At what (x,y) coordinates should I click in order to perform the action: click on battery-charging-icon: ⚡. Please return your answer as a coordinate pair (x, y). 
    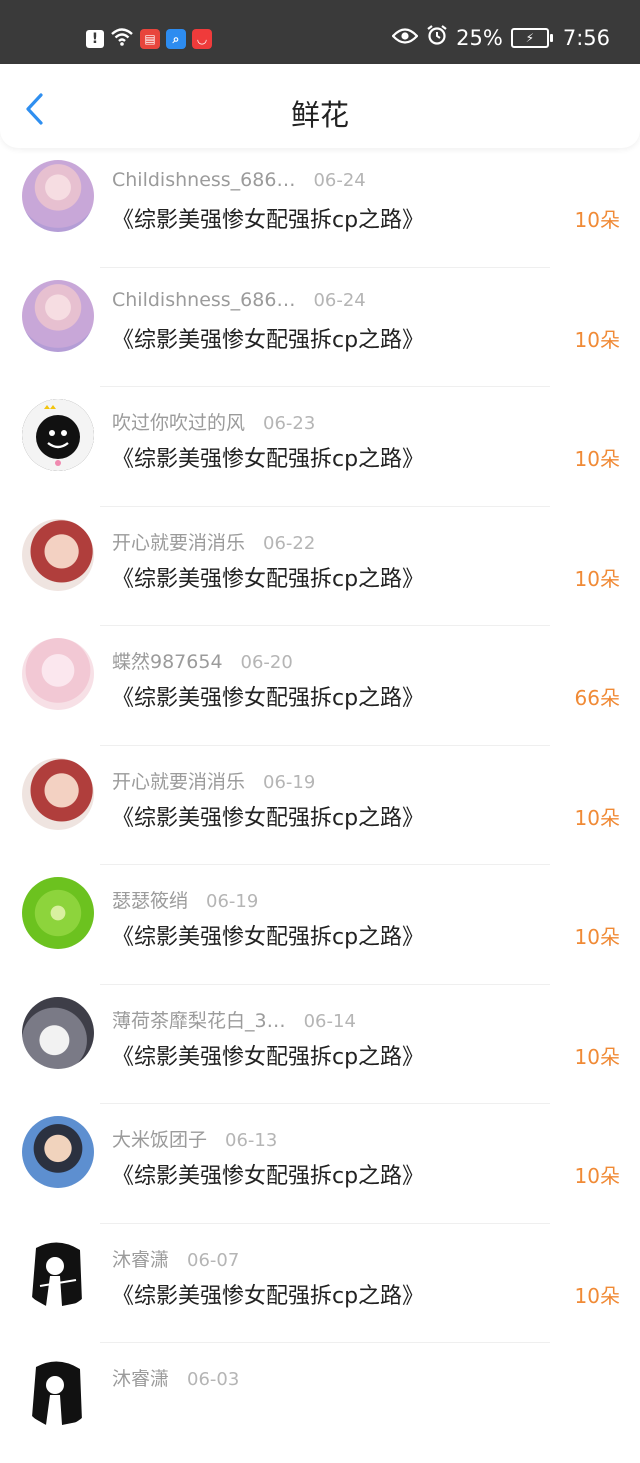
    Looking at the image, I should click on (531, 37).